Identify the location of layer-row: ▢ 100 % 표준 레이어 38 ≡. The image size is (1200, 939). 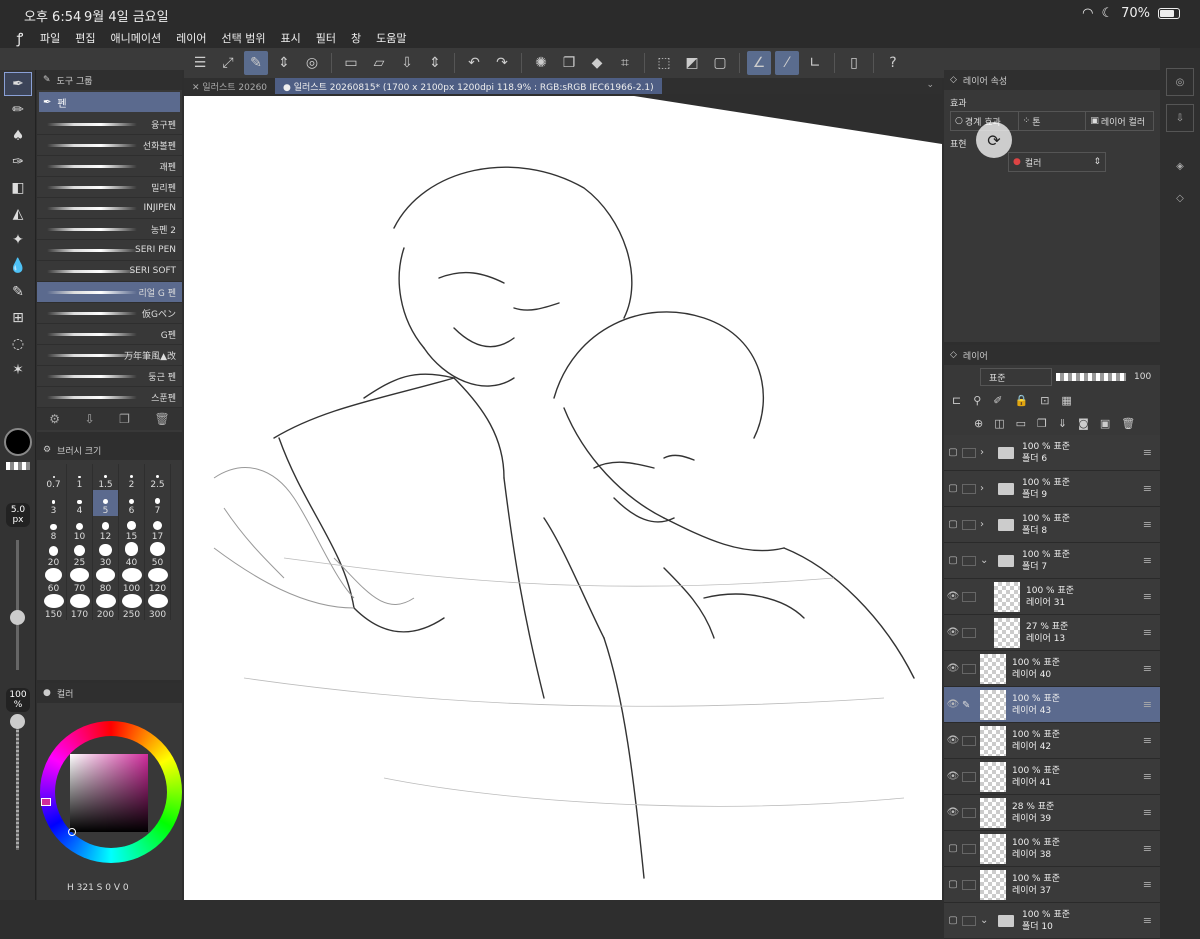
(1052, 849).